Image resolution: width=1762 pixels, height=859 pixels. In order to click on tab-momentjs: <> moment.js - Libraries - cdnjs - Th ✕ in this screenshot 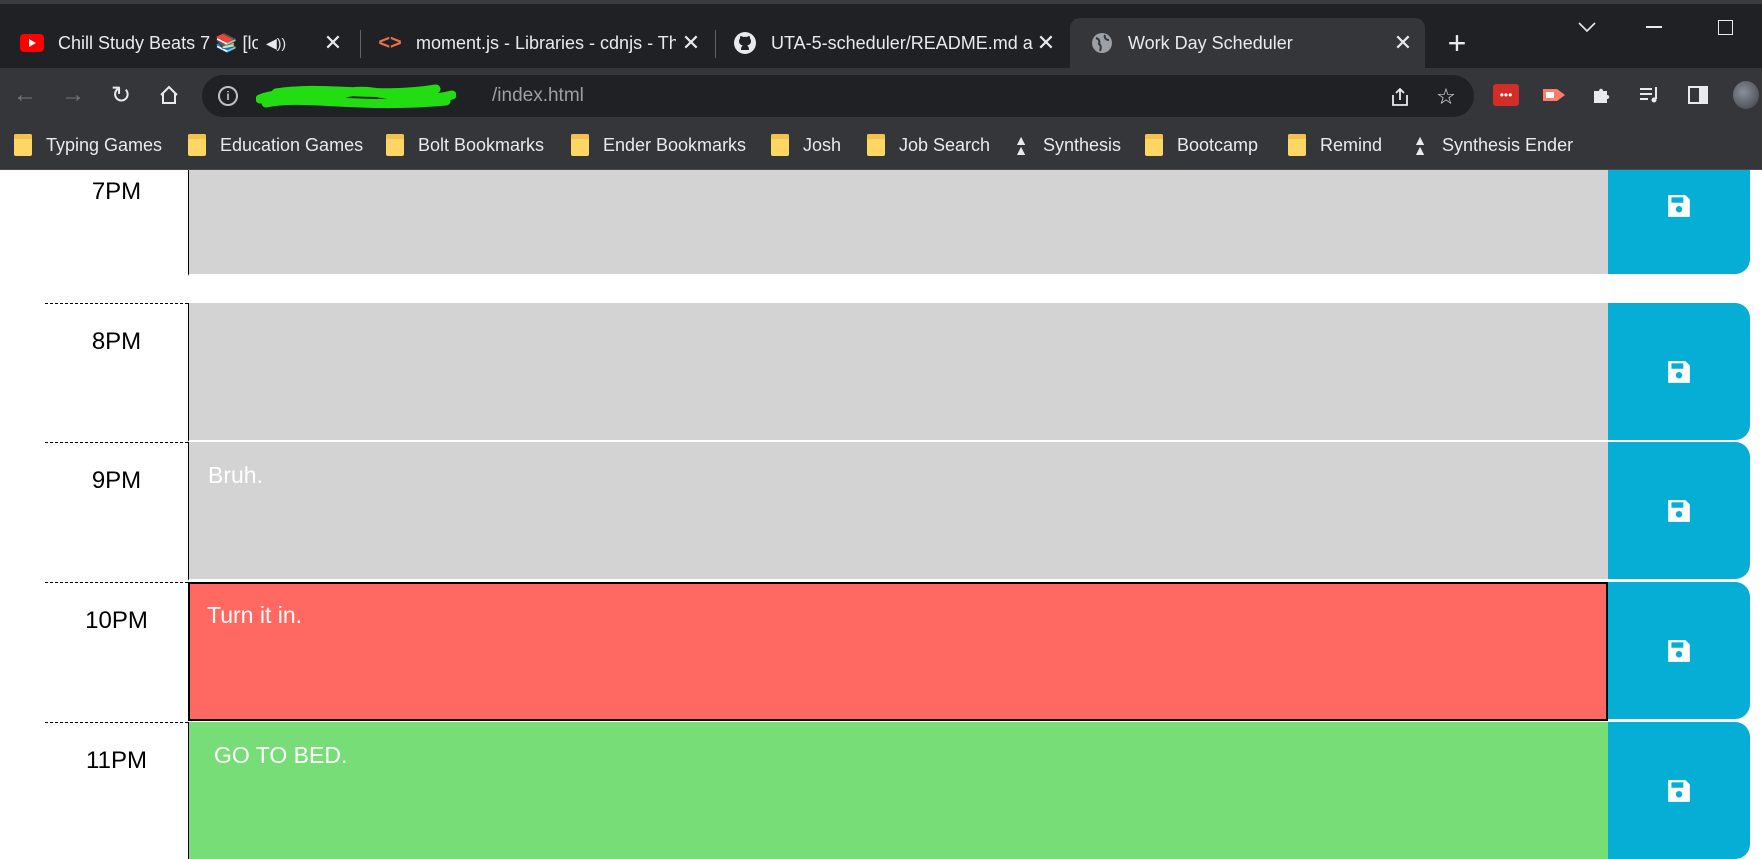, I will do `click(535, 43)`.